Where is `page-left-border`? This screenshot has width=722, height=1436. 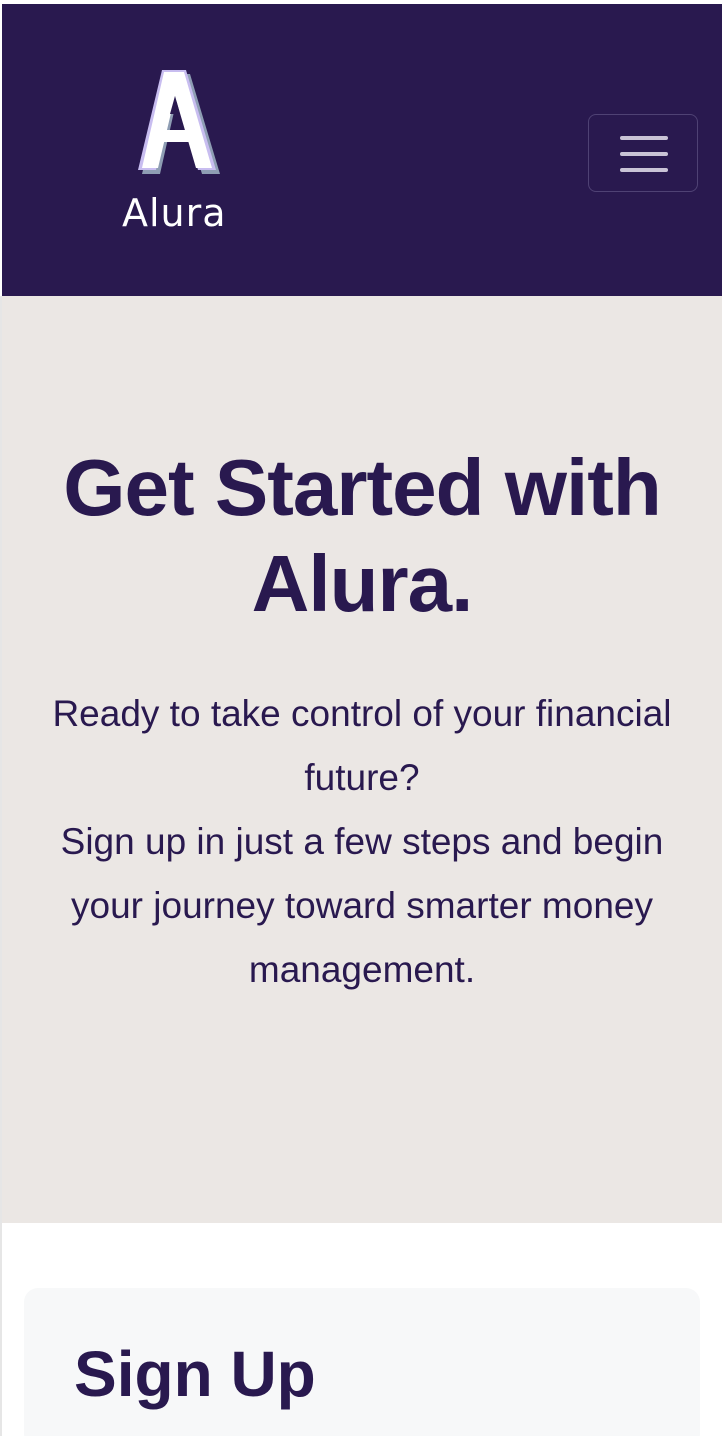 page-left-border is located at coordinates (1, 866).